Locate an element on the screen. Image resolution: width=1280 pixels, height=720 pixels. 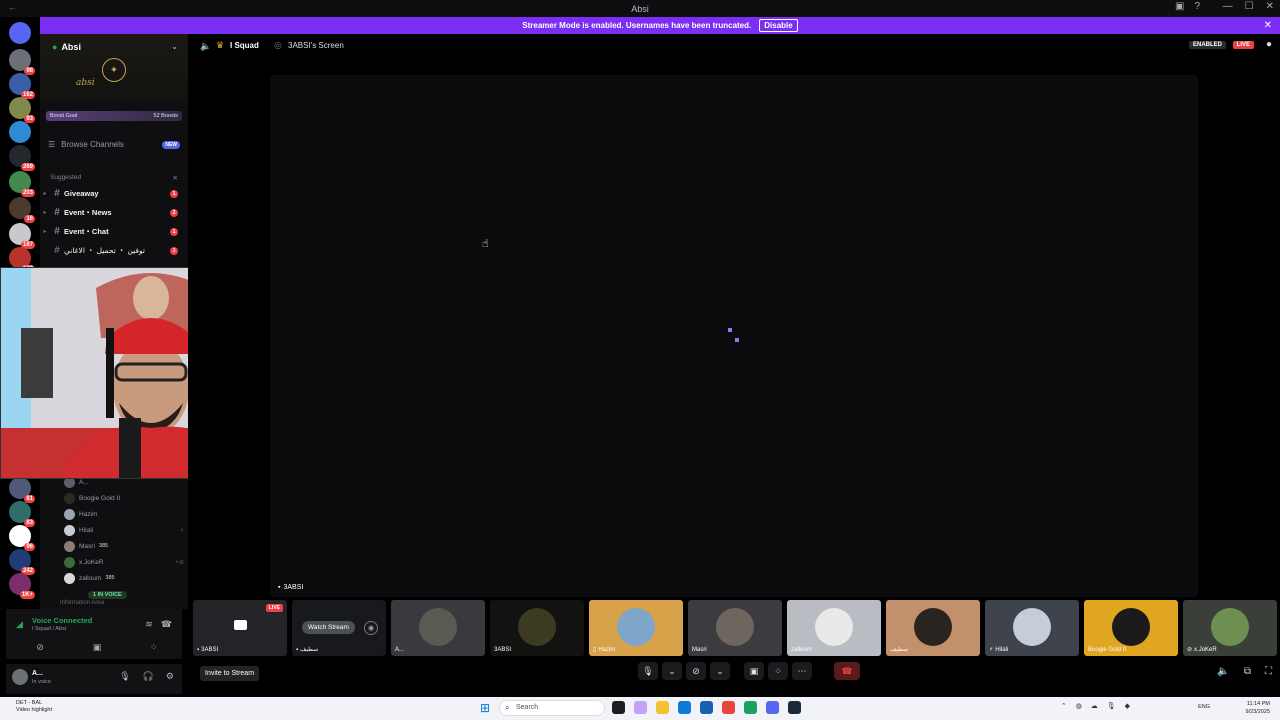
chat-bubble-icon: ● is located at coordinates (1269, 44).